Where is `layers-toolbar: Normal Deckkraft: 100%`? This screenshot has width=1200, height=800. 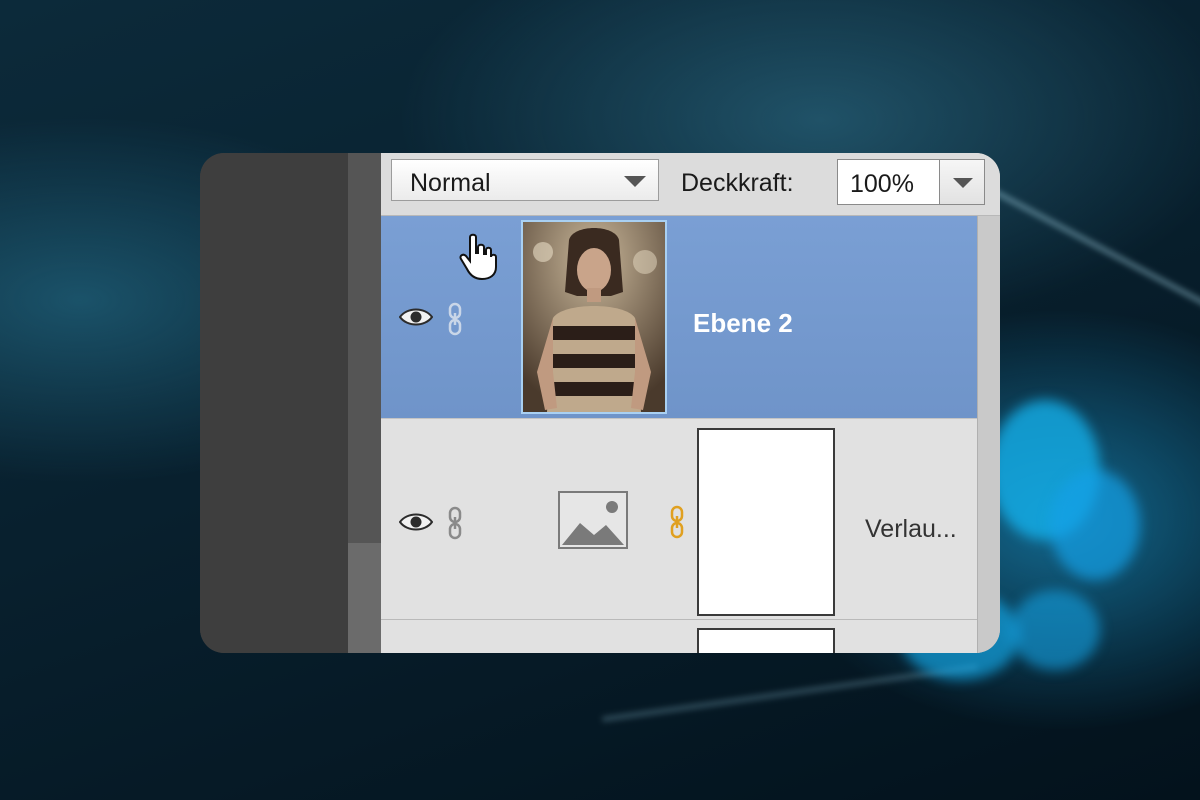 layers-toolbar: Normal Deckkraft: 100% is located at coordinates (690, 184).